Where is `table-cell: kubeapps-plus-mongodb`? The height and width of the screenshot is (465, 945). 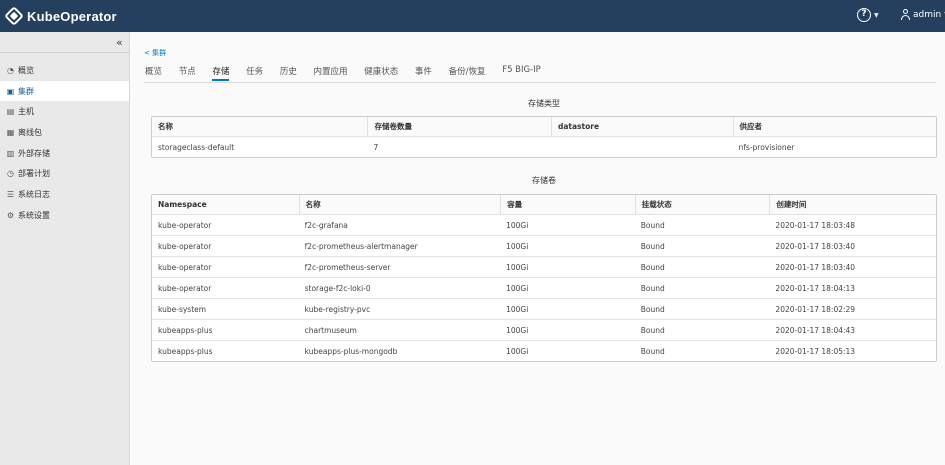 table-cell: kubeapps-plus-mongodb is located at coordinates (351, 351).